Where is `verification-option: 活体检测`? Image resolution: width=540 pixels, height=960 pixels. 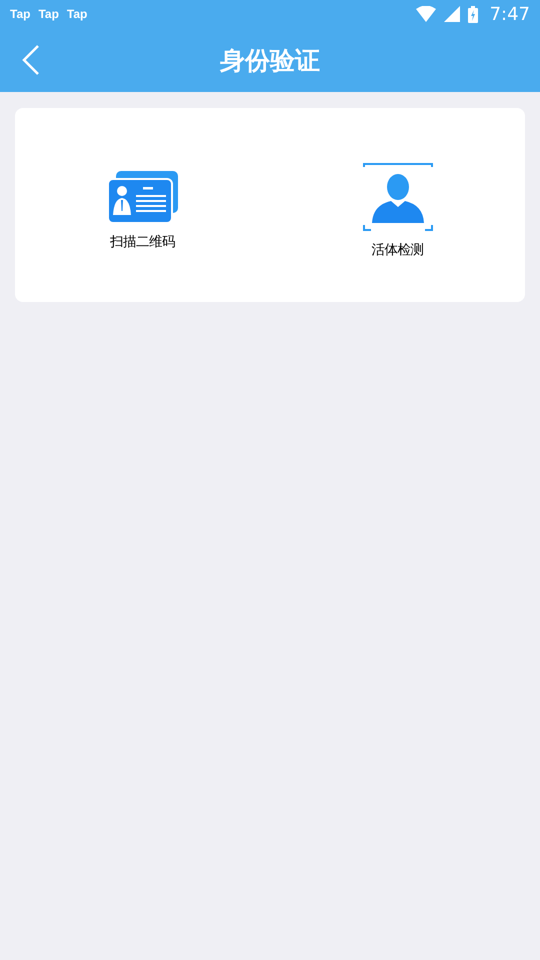
verification-option: 活体检测 is located at coordinates (397, 205).